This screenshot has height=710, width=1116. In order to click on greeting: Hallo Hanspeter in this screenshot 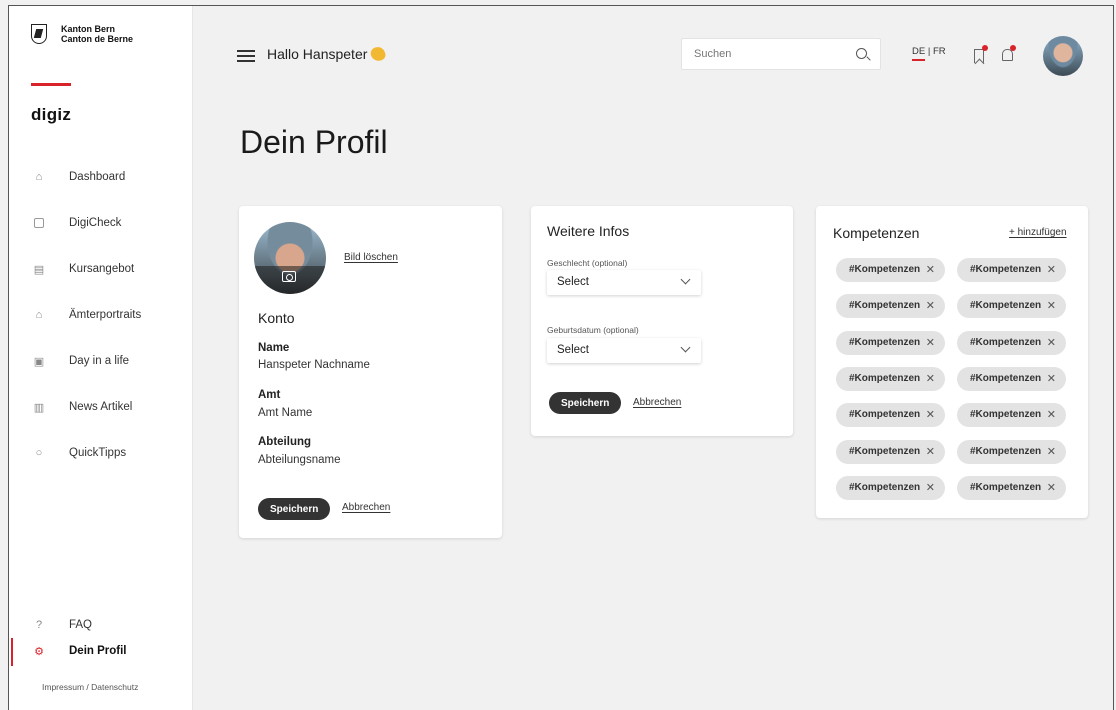, I will do `click(327, 54)`.